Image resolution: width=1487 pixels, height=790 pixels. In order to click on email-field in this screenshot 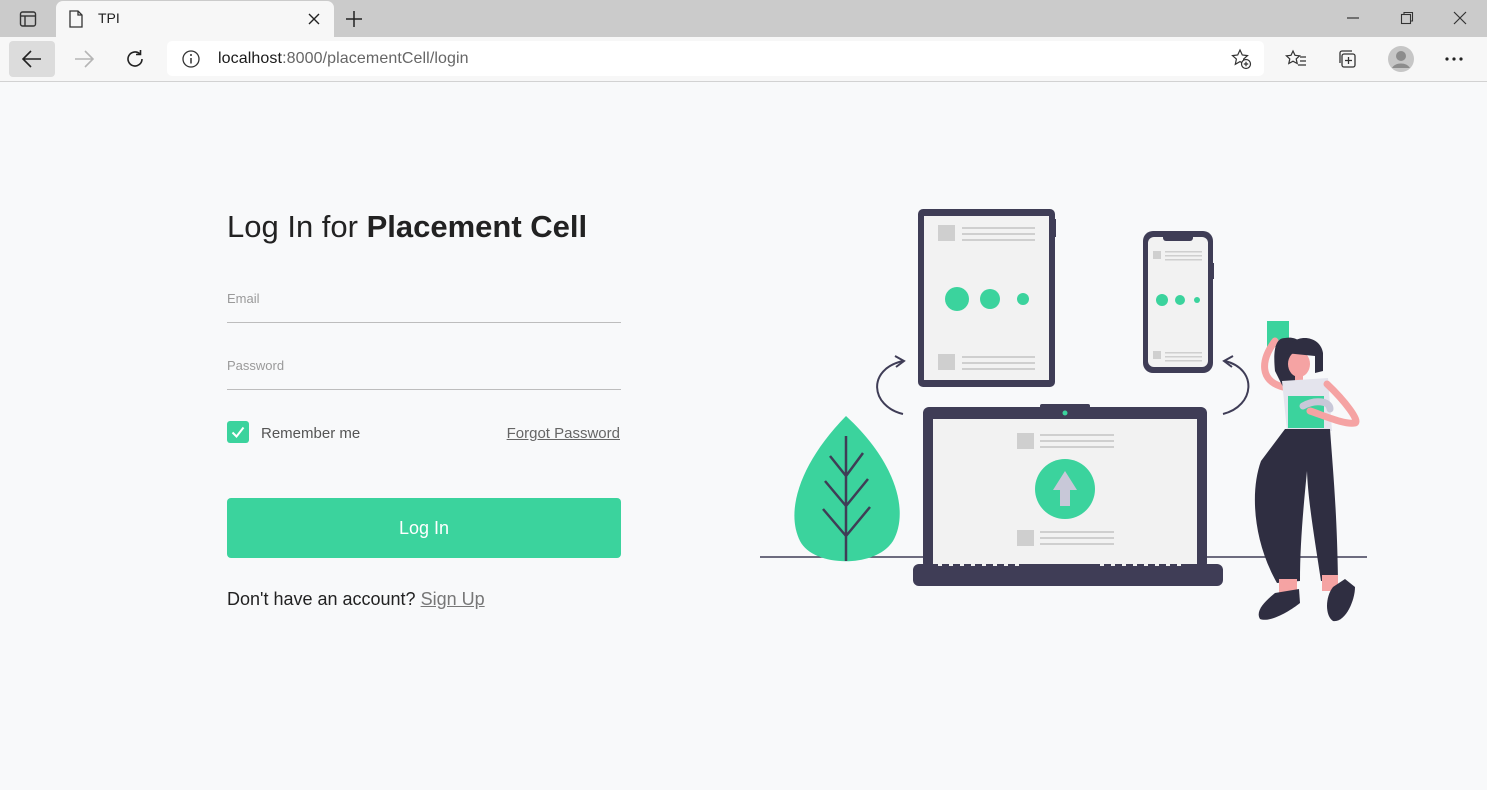, I will do `click(424, 303)`.